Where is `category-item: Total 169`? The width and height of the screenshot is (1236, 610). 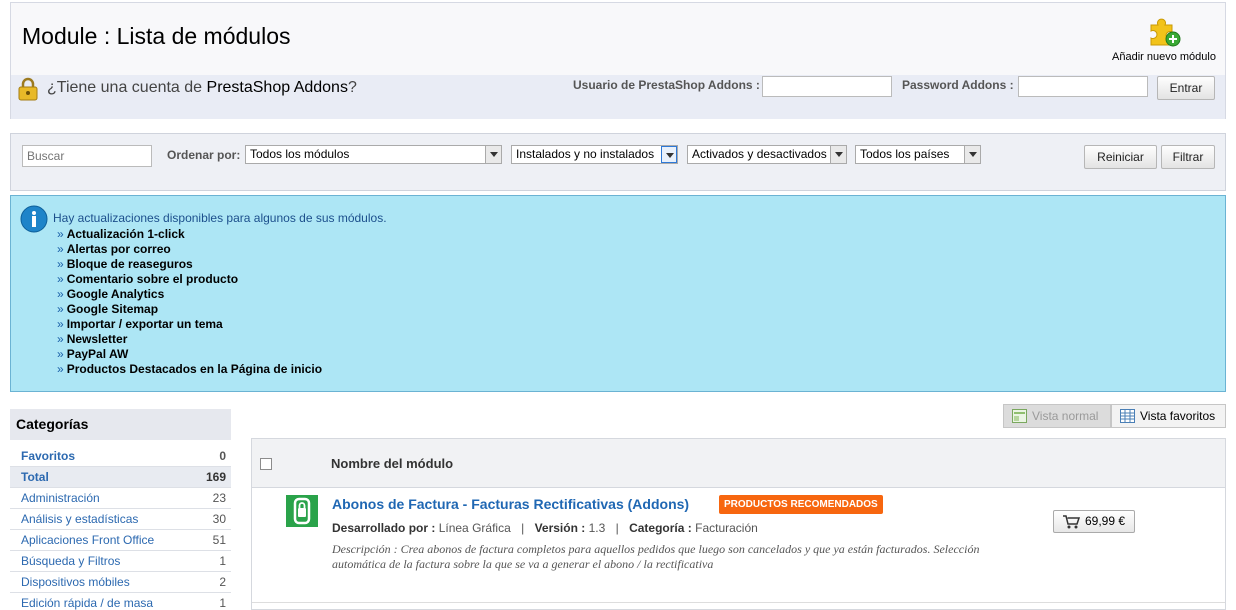 category-item: Total 169 is located at coordinates (120, 477).